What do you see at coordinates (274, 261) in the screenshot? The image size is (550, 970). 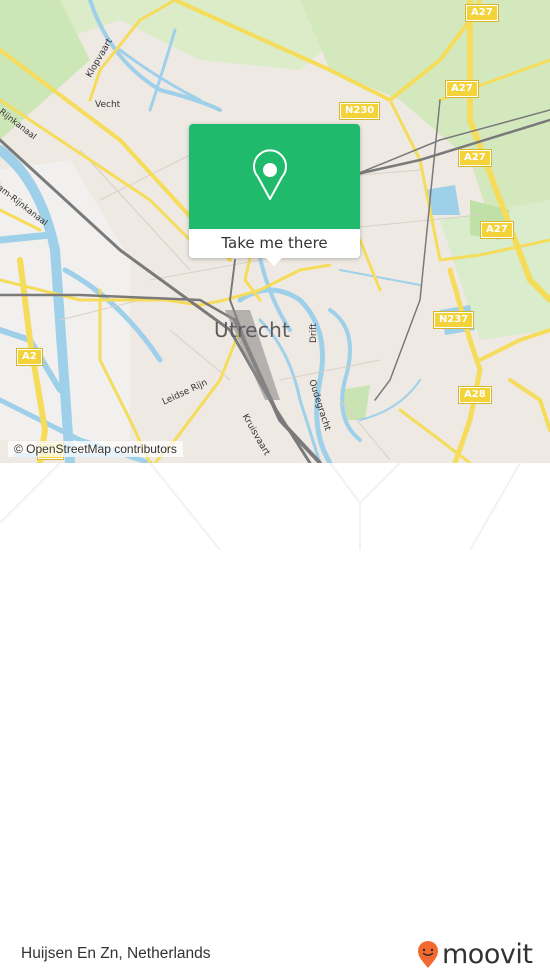 I see `popup-pointer` at bounding box center [274, 261].